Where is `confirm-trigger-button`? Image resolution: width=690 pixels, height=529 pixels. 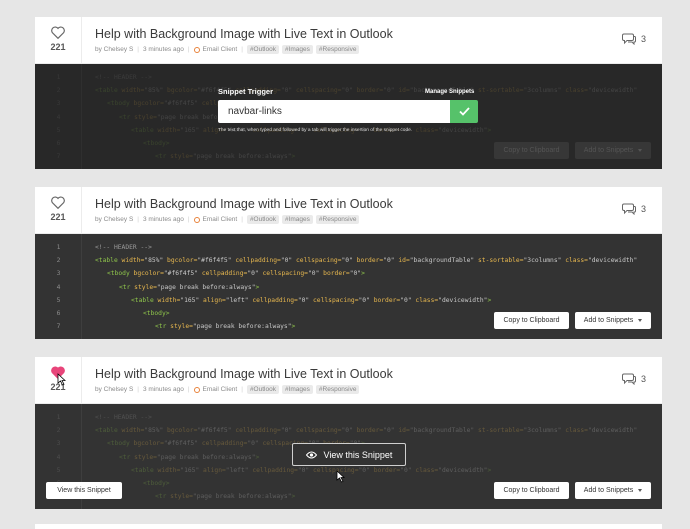
confirm-trigger-button is located at coordinates (464, 111).